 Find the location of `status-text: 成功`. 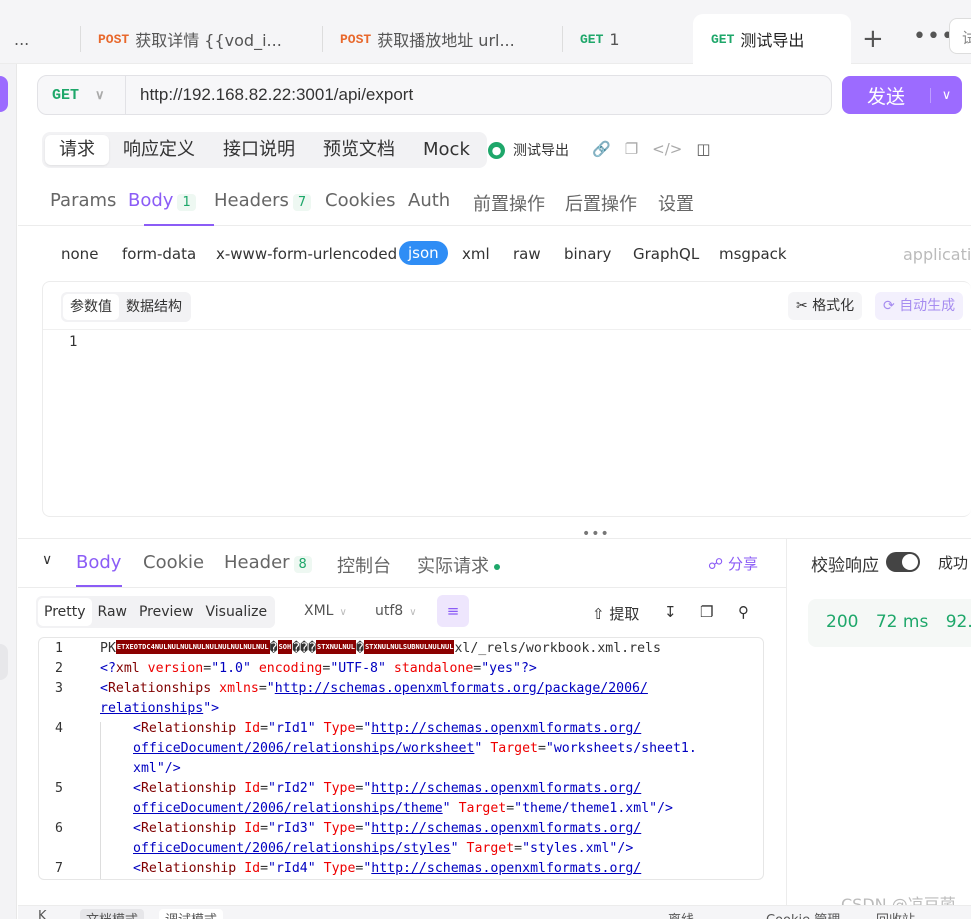

status-text: 成功 is located at coordinates (953, 563).